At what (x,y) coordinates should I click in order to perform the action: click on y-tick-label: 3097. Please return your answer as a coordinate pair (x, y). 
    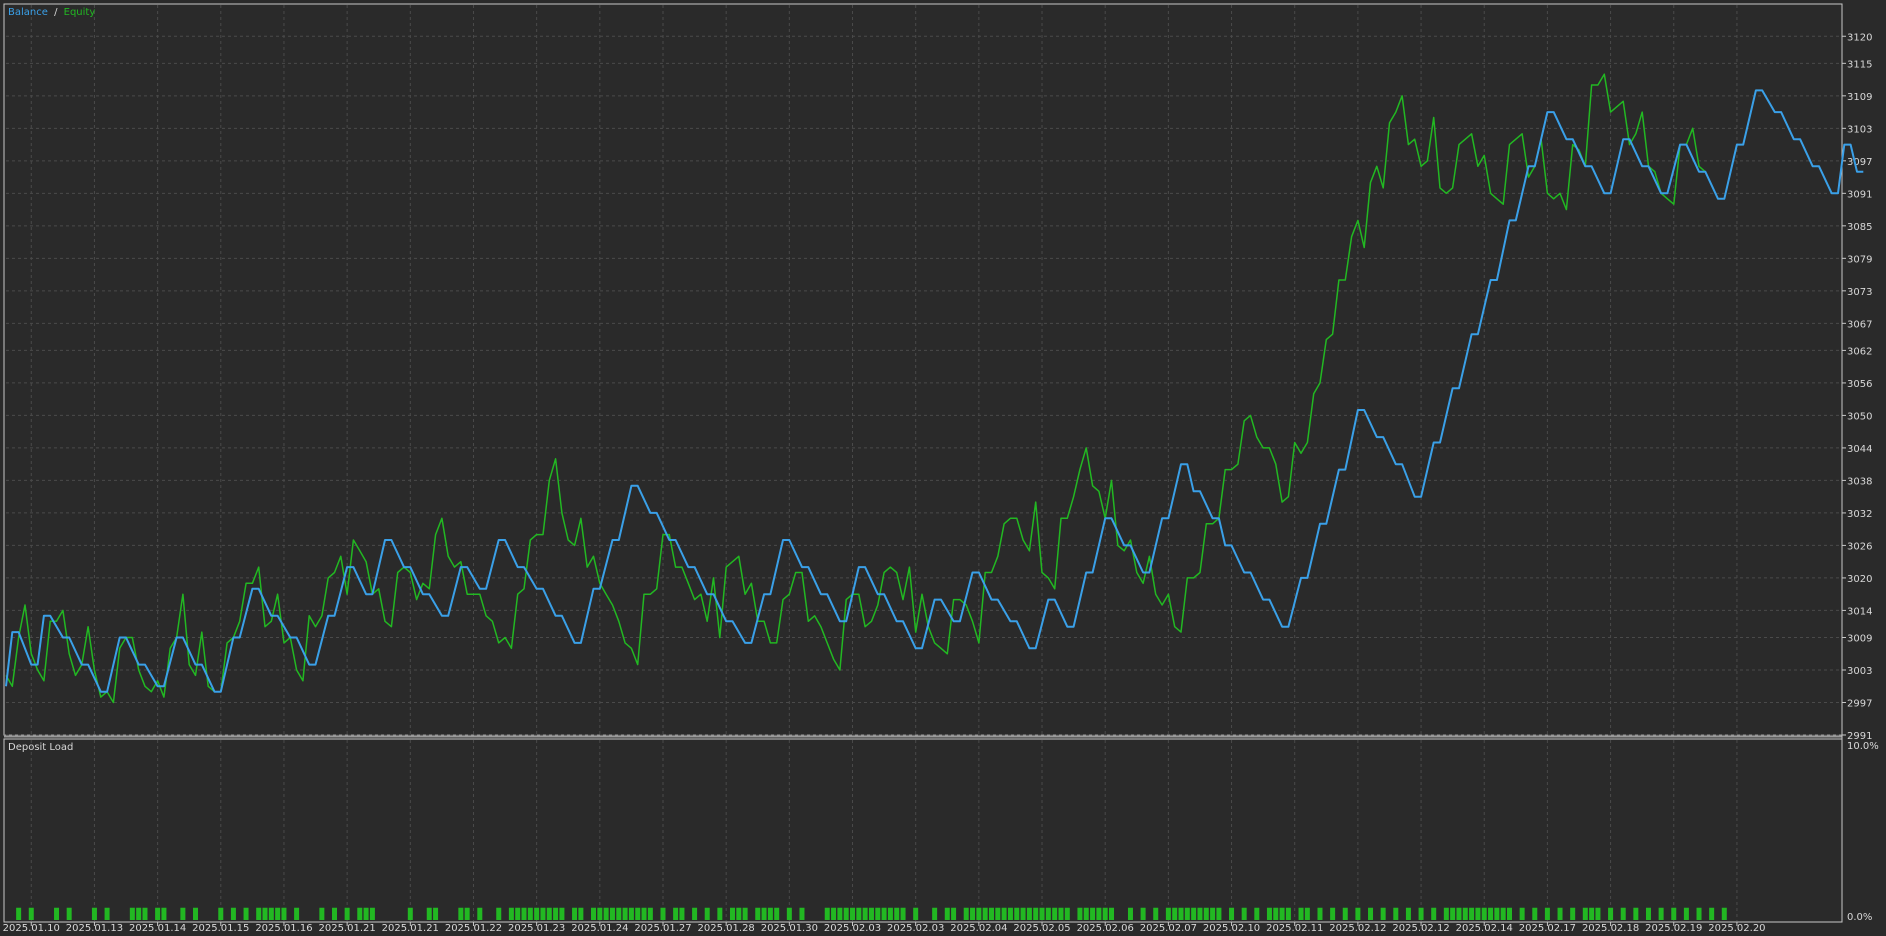
    Looking at the image, I should click on (1859, 162).